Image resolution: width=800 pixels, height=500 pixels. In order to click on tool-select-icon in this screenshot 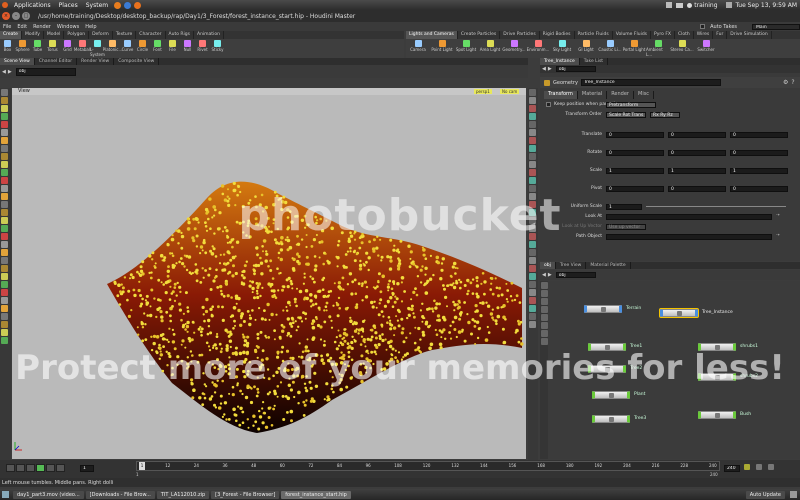, I will do `click(4, 92)`.